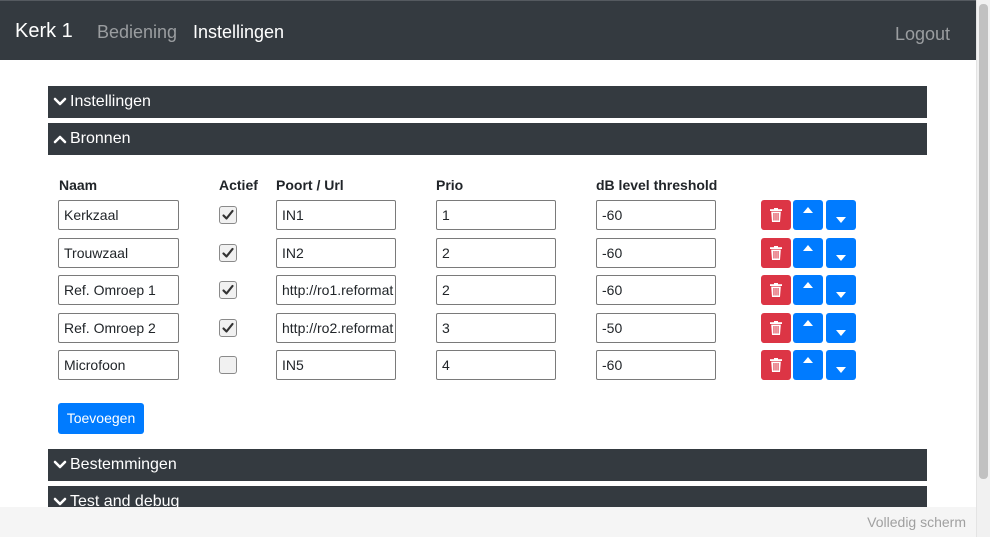  What do you see at coordinates (488, 522) in the screenshot?
I see `footer: Volledig scherm` at bounding box center [488, 522].